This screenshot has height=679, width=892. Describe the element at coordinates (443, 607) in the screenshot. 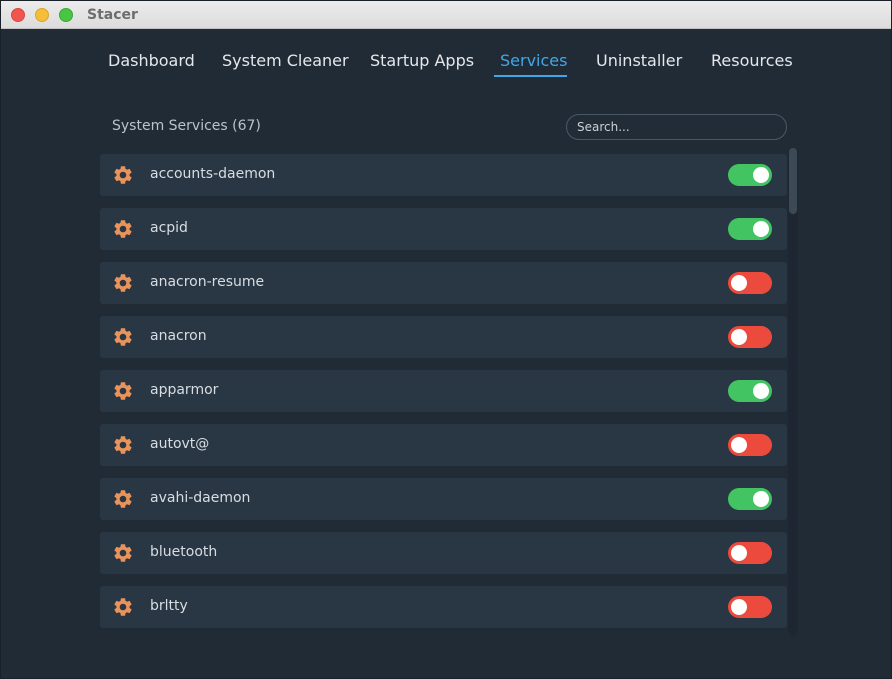

I see `service-row: brltty` at that location.